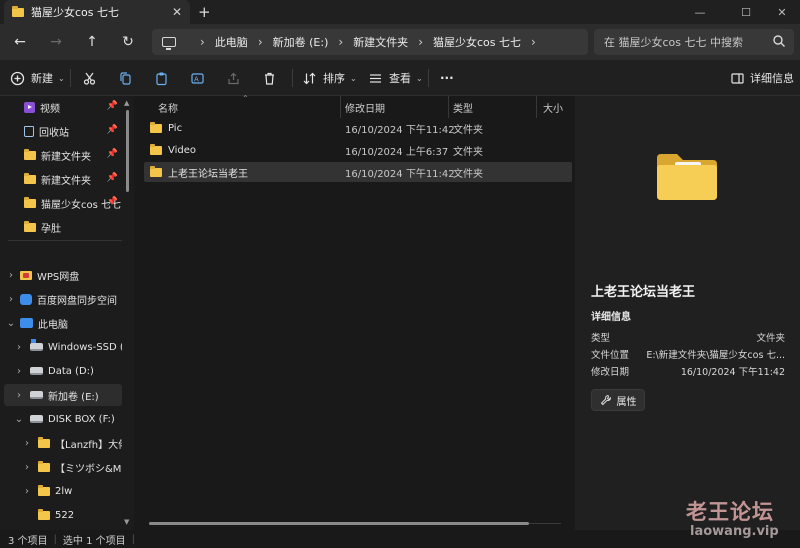 Image resolution: width=800 pixels, height=548 pixels. I want to click on forward-button: →, so click(56, 42).